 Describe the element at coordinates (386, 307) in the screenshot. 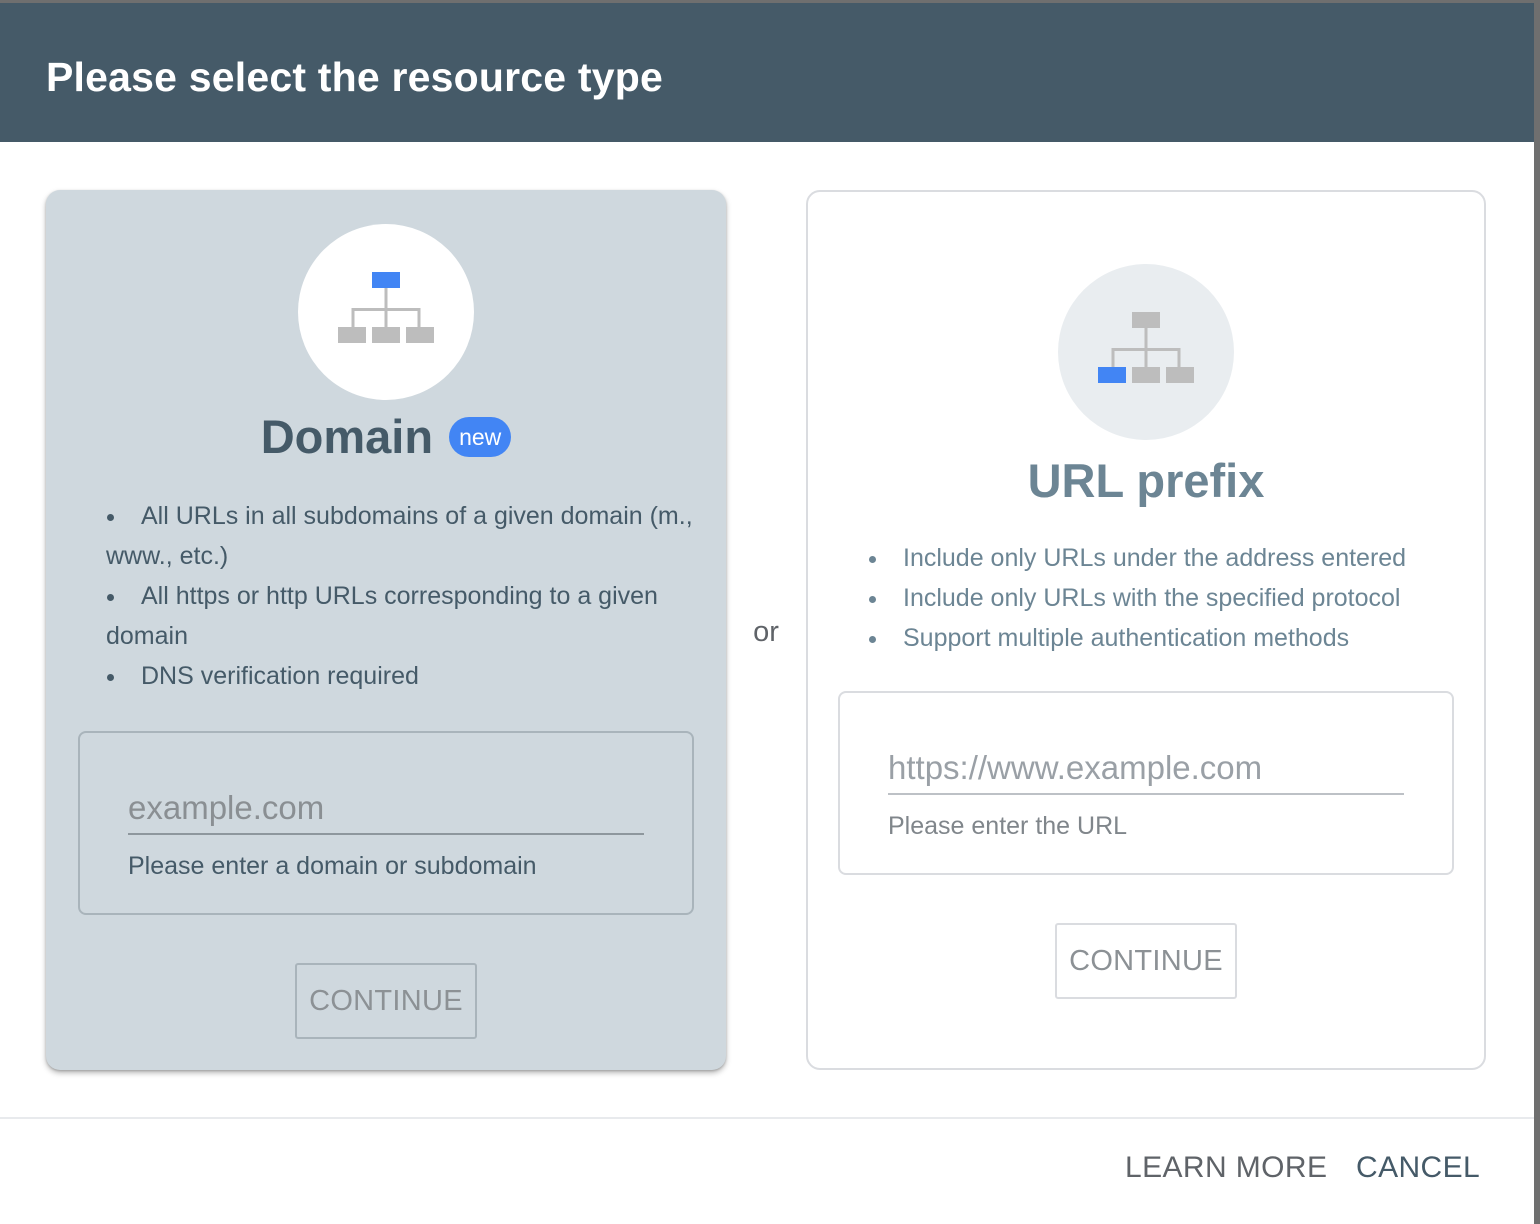

I see `sitemap-top-highlighted-icon` at that location.